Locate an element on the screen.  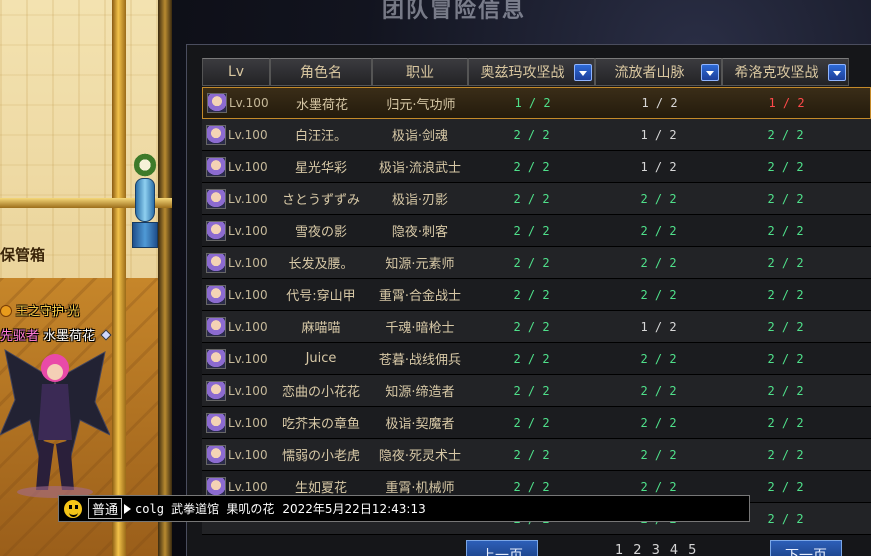
character-name-cell: 雪夜の影 is located at coordinates (320, 232).